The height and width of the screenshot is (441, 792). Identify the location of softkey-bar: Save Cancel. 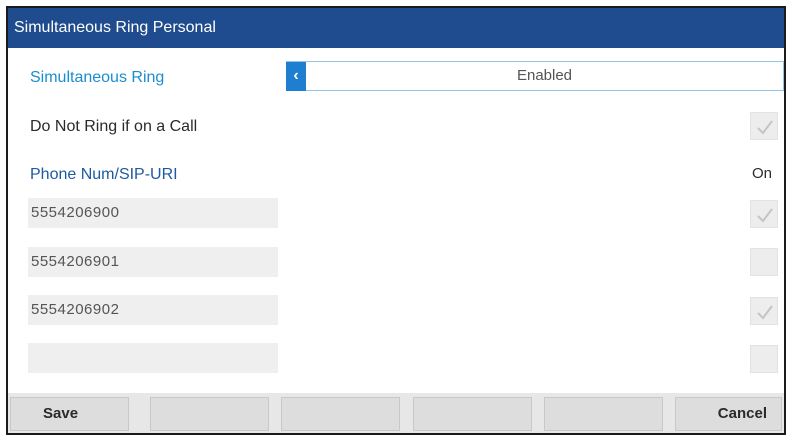
(396, 413).